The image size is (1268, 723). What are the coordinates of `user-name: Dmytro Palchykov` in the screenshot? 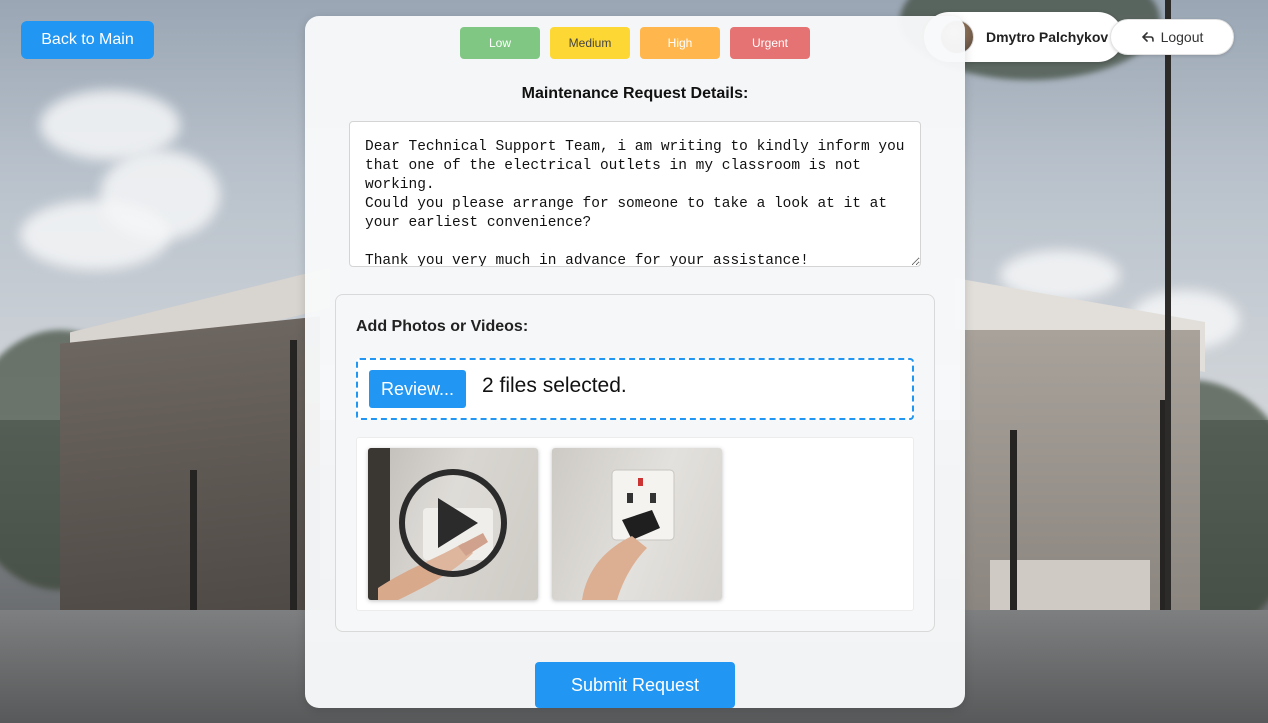 It's located at (1047, 37).